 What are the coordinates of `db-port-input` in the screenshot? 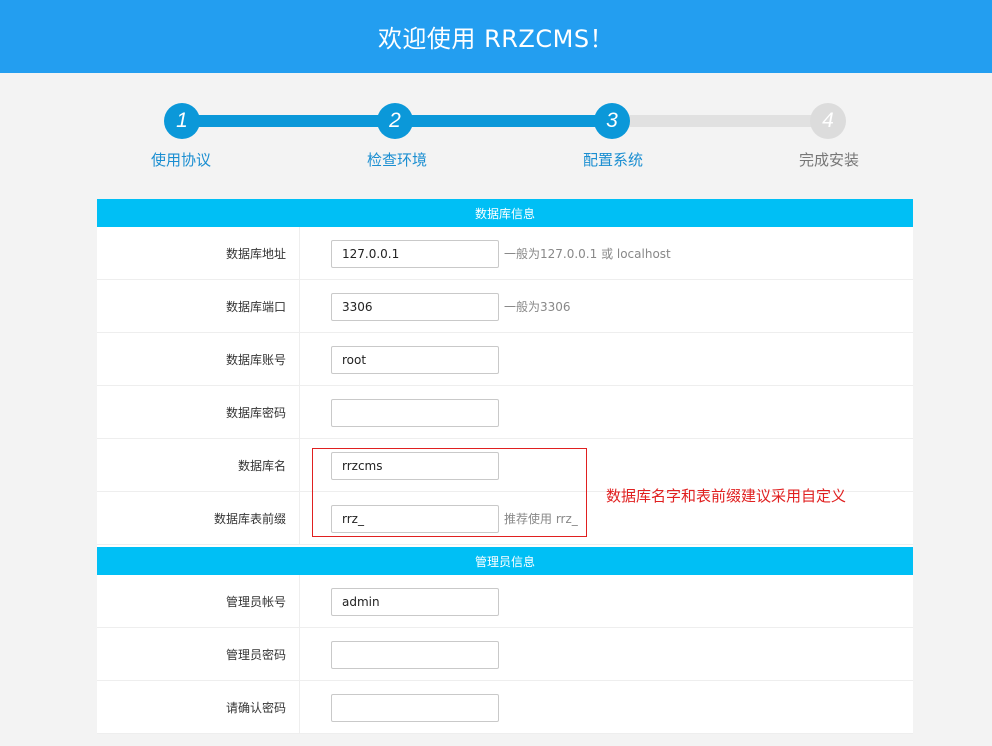 It's located at (415, 307).